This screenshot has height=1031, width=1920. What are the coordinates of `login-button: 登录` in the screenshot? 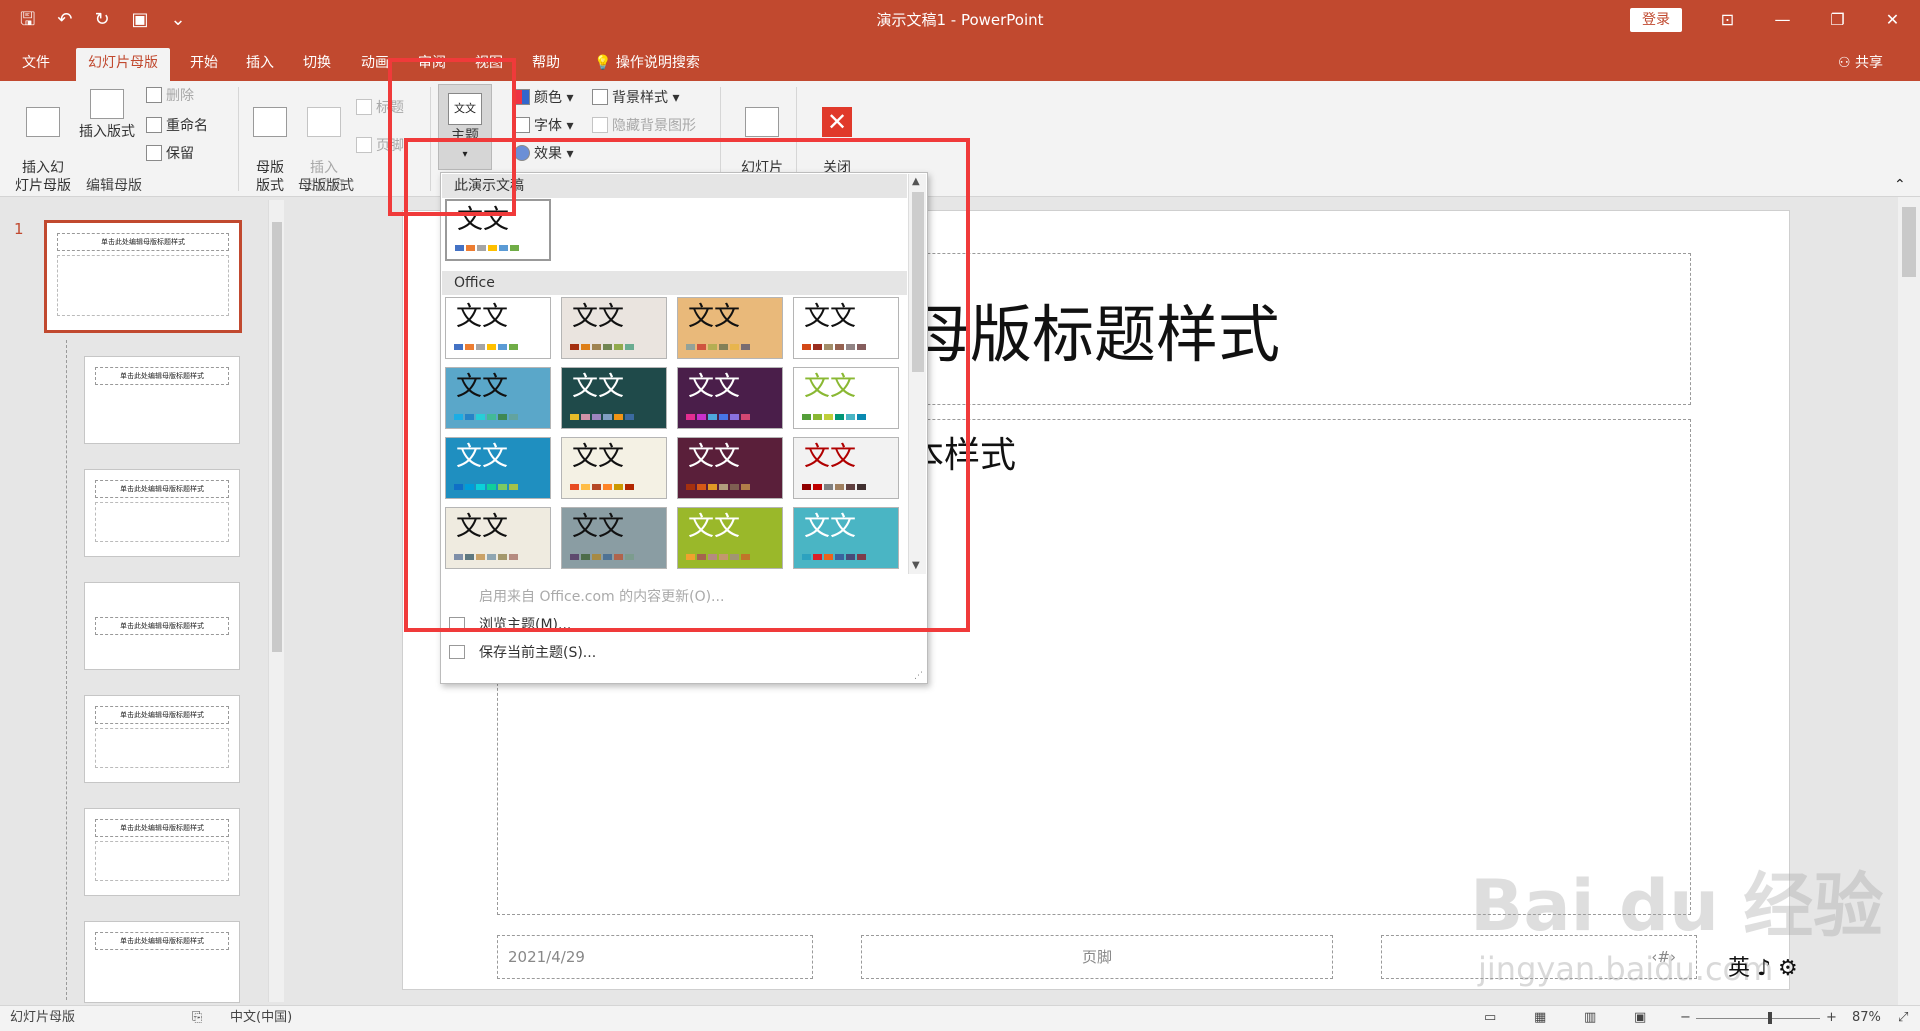 It's located at (1656, 20).